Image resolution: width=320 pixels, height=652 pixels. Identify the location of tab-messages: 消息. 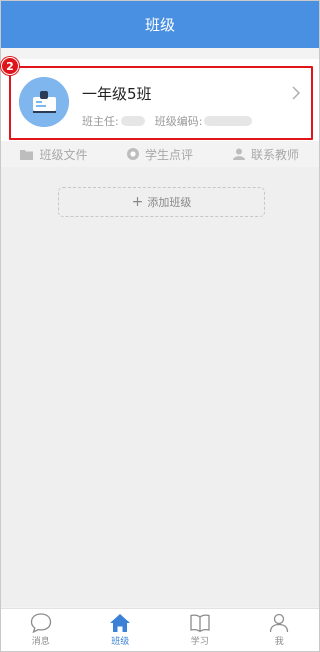
(41, 630).